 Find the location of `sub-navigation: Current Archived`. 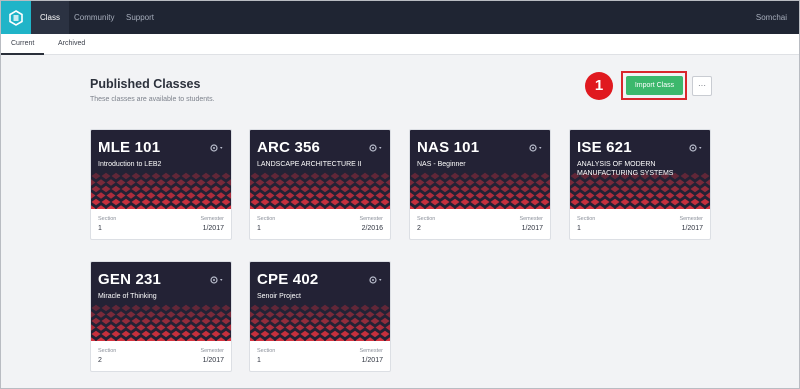

sub-navigation: Current Archived is located at coordinates (400, 44).